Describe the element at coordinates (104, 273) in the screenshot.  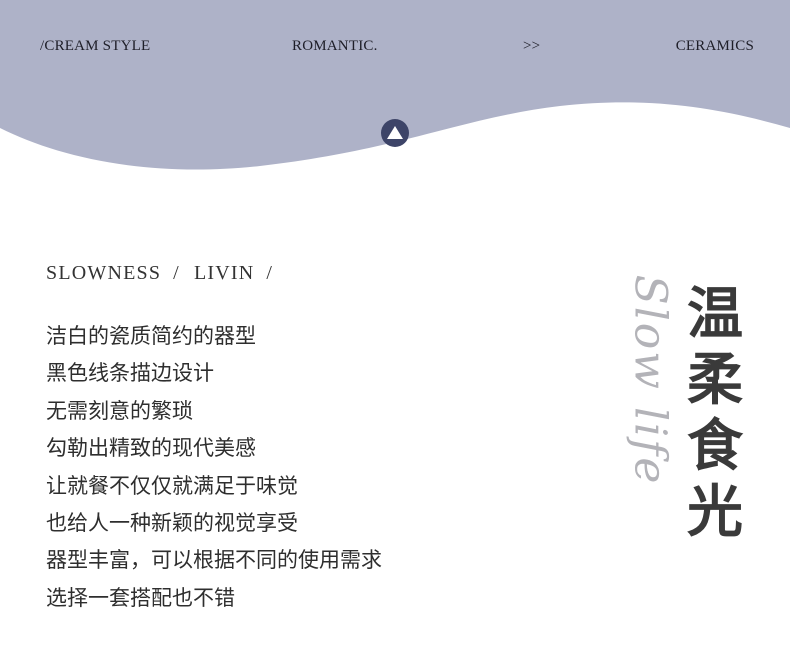
I see `subtitle-slowness: SLOWNESS` at that location.